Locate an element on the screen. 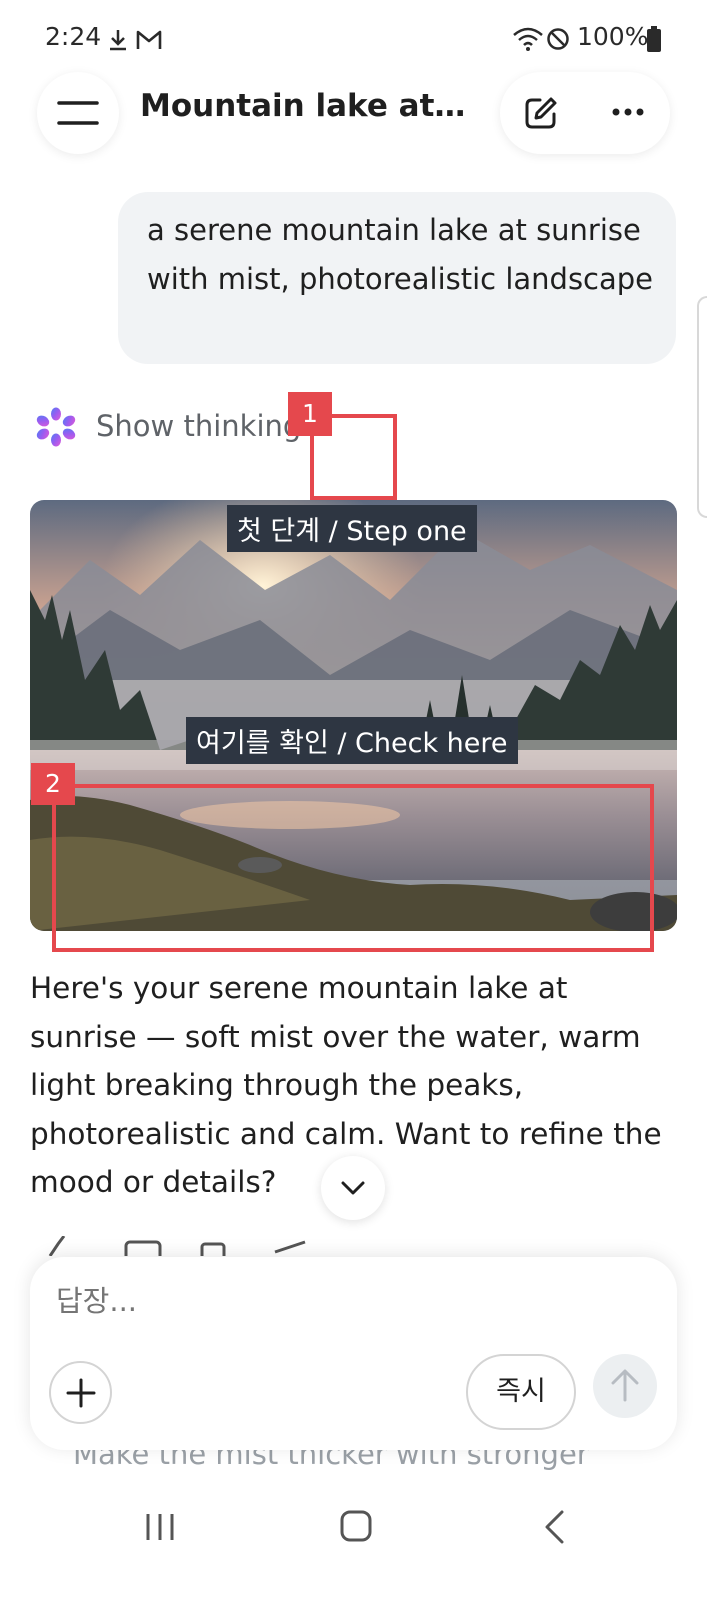 The height and width of the screenshot is (1600, 720). scroll-indicator is located at coordinates (702, 407).